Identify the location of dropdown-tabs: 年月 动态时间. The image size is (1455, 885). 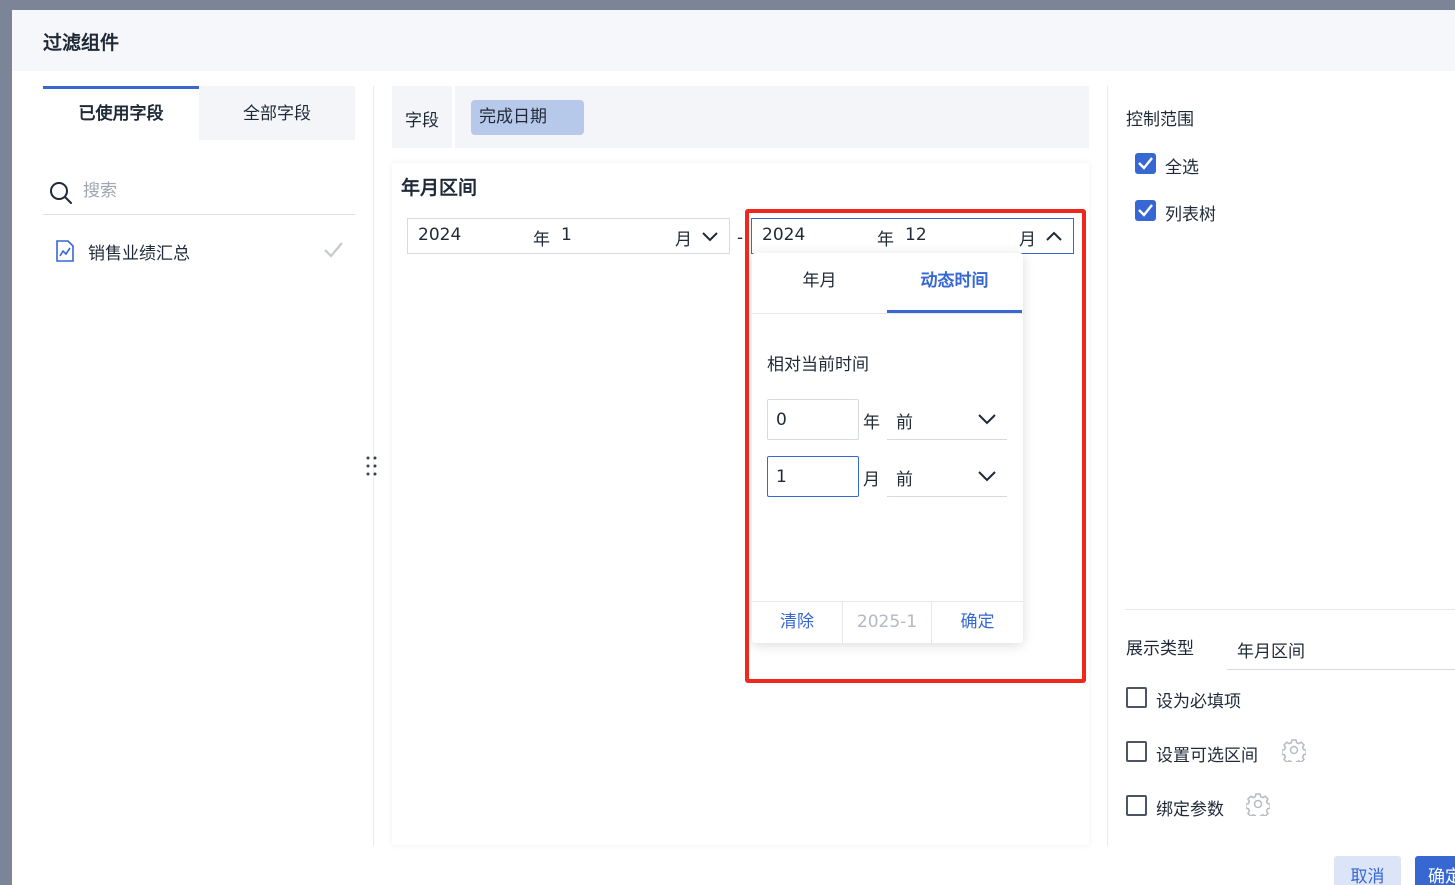
(887, 283).